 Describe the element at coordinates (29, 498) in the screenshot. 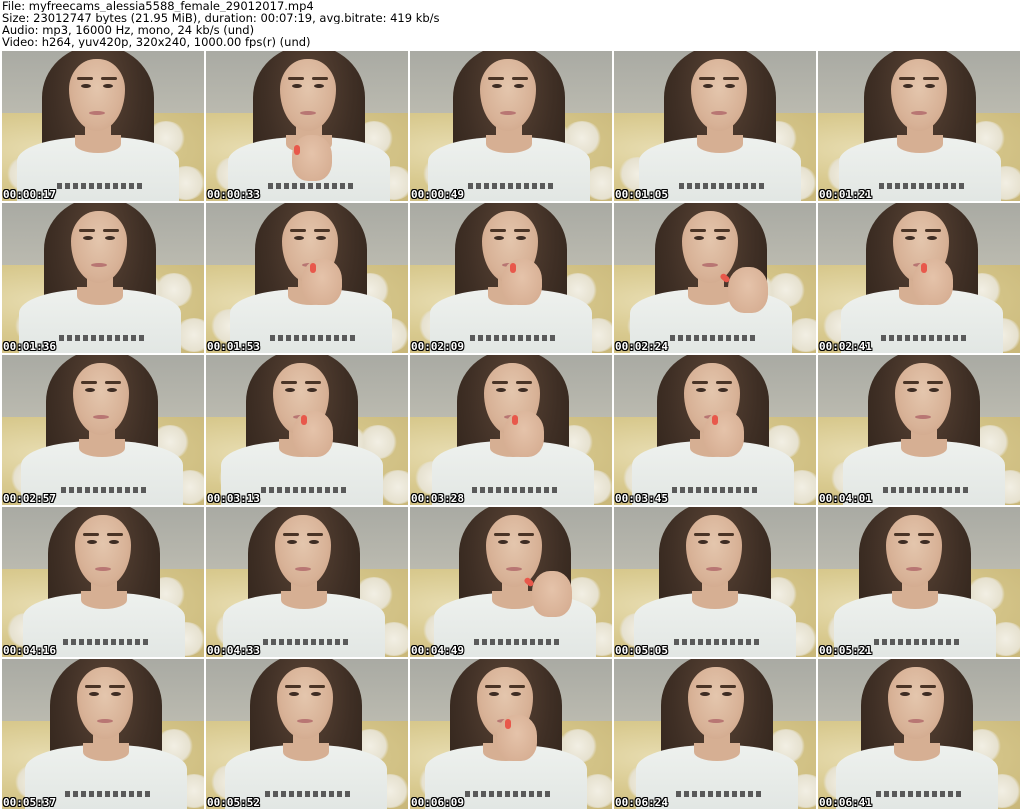

I see `frame-timestamp: 00:02:57` at that location.